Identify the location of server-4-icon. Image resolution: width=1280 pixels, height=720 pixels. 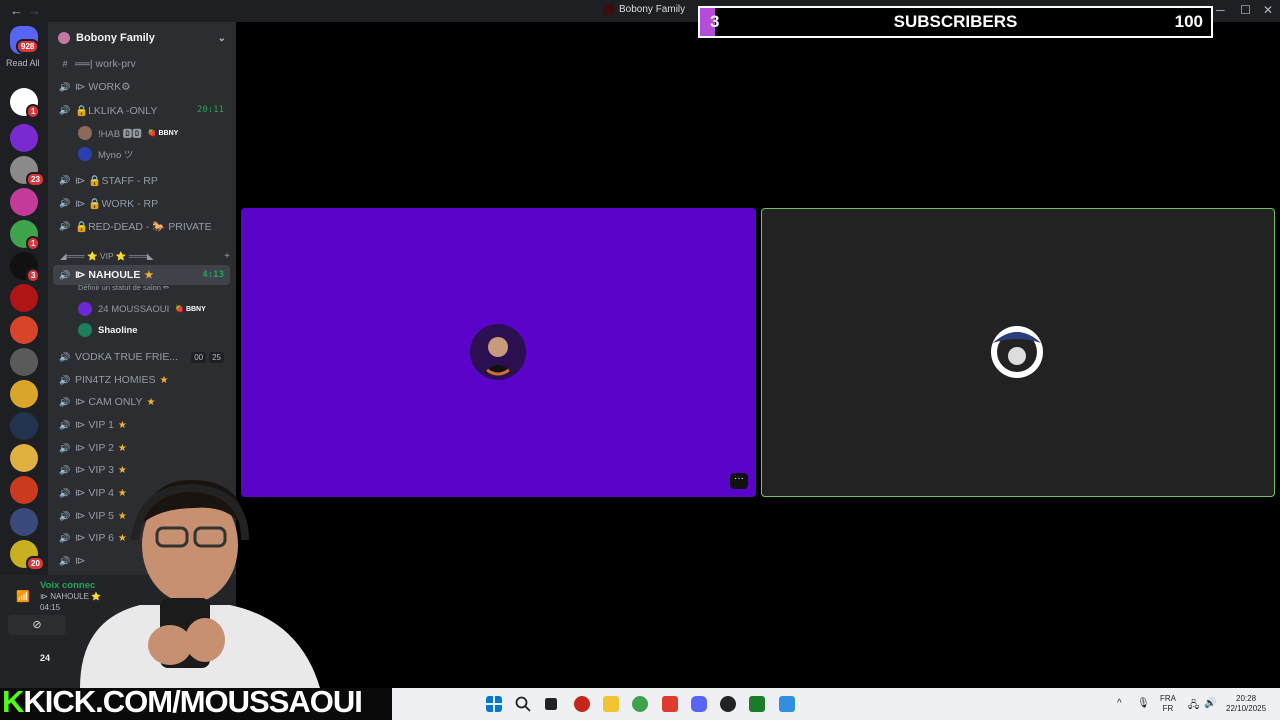
(24, 202).